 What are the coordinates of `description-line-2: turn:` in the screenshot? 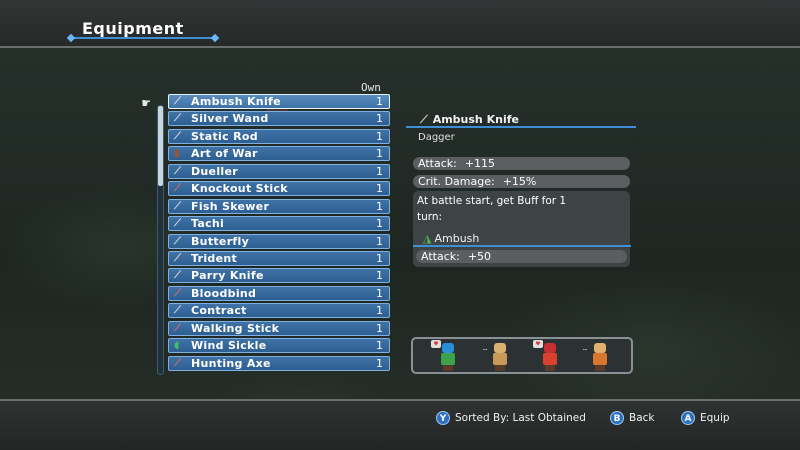 It's located at (430, 217).